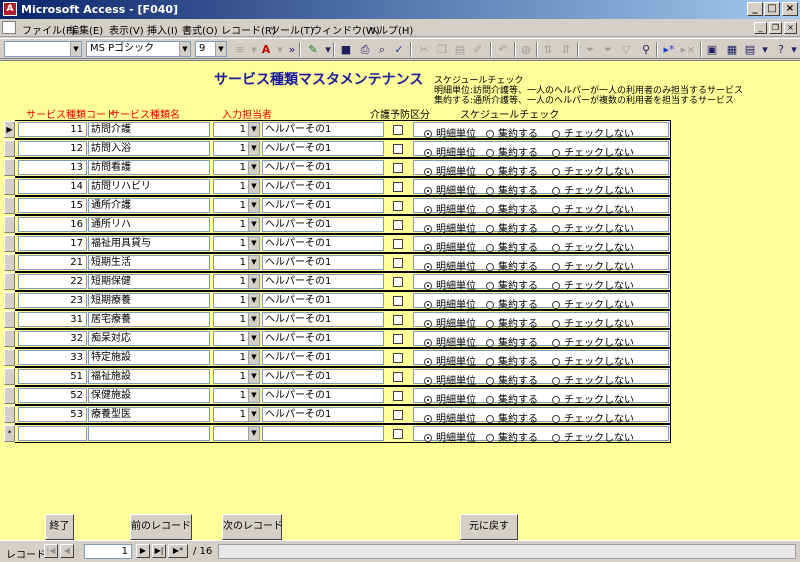  Describe the element at coordinates (161, 527) in the screenshot. I see `prev-record-button: 前のレコード` at that location.